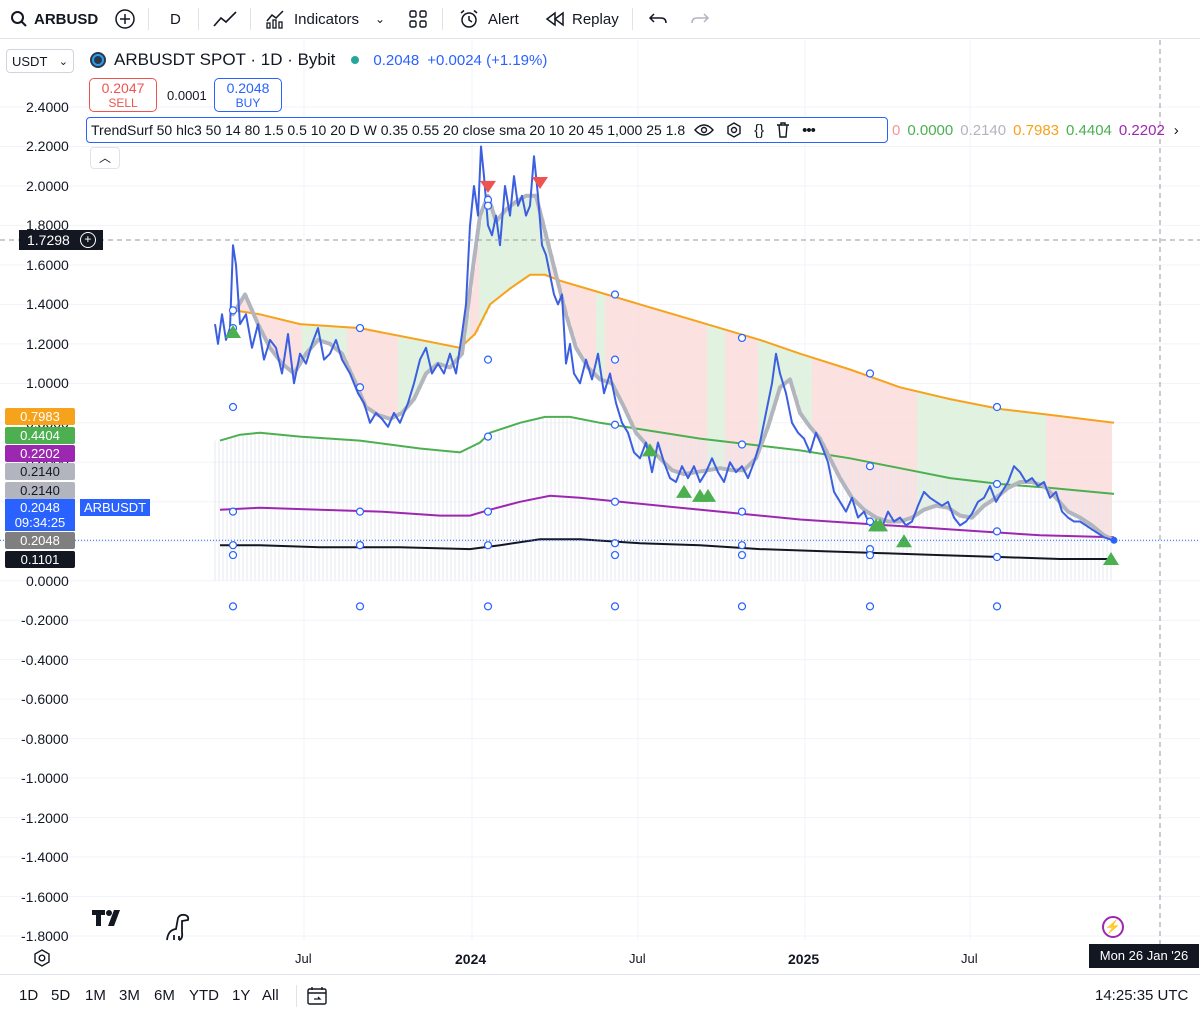  I want to click on last-price-dot, so click(1114, 540).